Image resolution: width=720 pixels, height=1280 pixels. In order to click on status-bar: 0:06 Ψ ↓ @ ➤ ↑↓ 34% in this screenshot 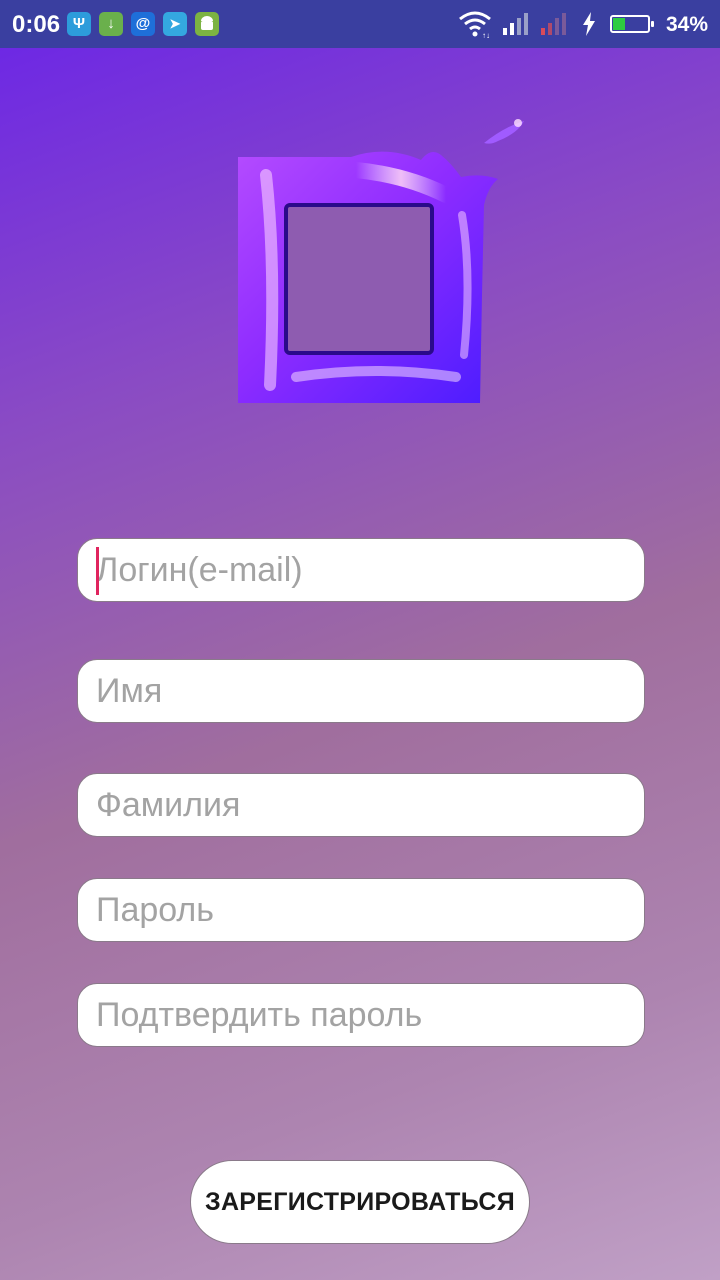, I will do `click(360, 24)`.